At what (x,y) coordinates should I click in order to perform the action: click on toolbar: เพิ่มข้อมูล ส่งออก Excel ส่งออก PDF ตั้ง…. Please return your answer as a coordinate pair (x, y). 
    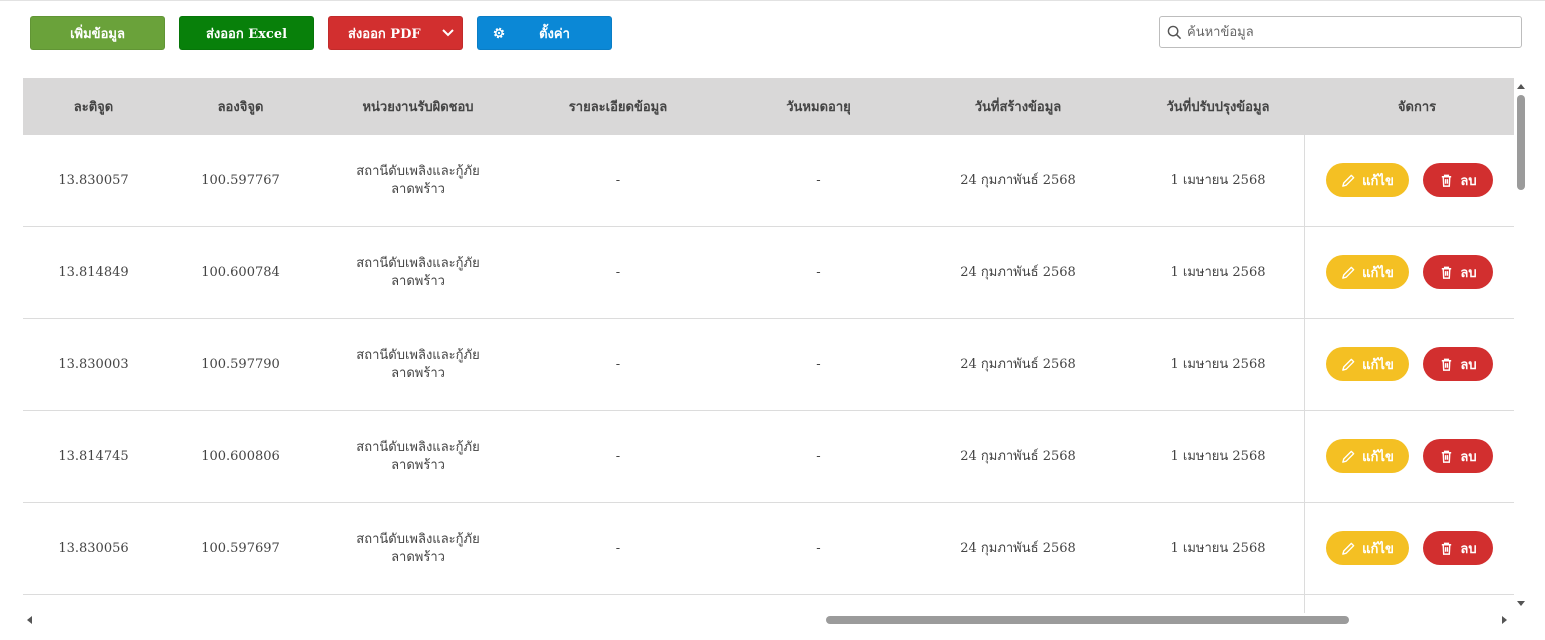
    Looking at the image, I should click on (772, 30).